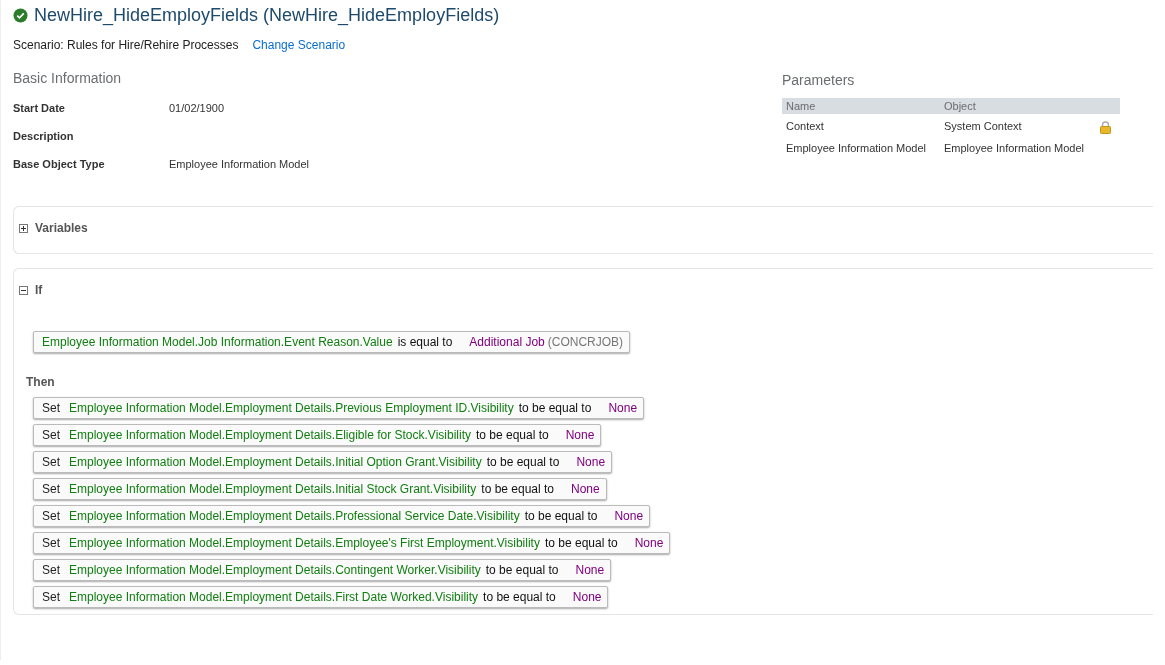 Image resolution: width=1165 pixels, height=665 pixels. Describe the element at coordinates (291, 408) in the screenshot. I see `field-path: Employee Information Model.Employment Details.Previous Employment ID.Visibility` at that location.